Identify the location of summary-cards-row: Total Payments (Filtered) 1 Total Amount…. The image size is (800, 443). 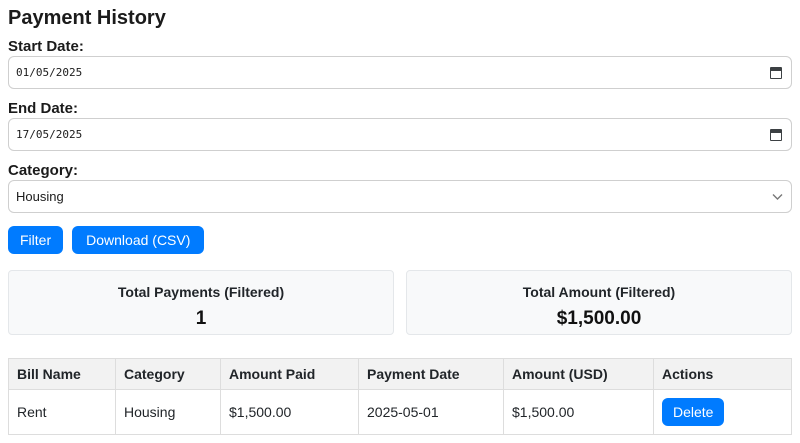
(400, 302).